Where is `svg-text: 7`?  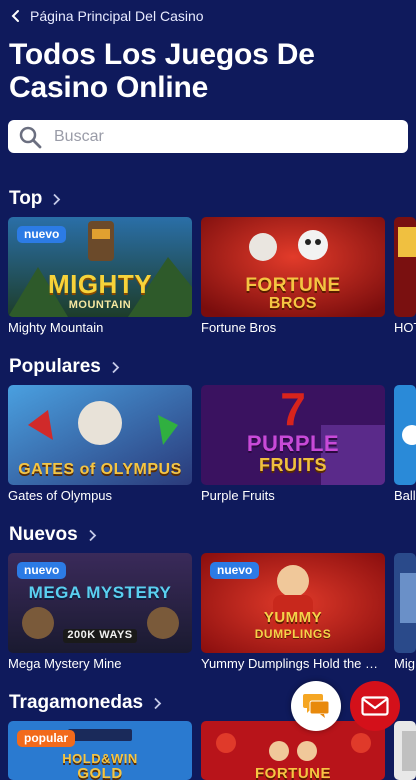 svg-text: 7 is located at coordinates (293, 410).